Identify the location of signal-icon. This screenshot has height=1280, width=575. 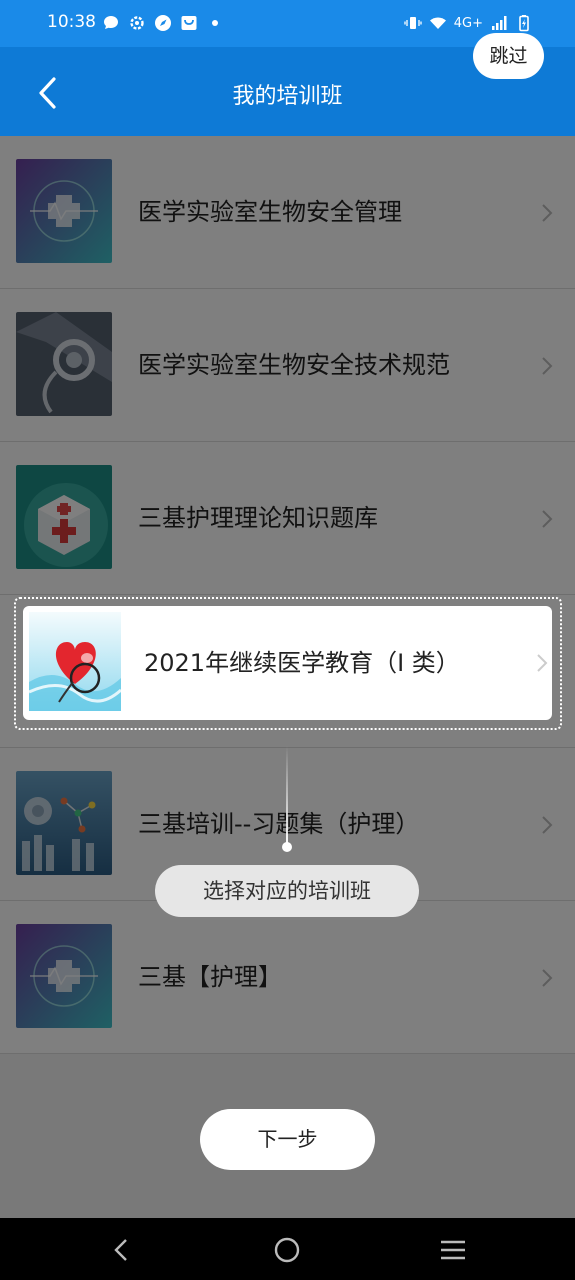
(499, 23).